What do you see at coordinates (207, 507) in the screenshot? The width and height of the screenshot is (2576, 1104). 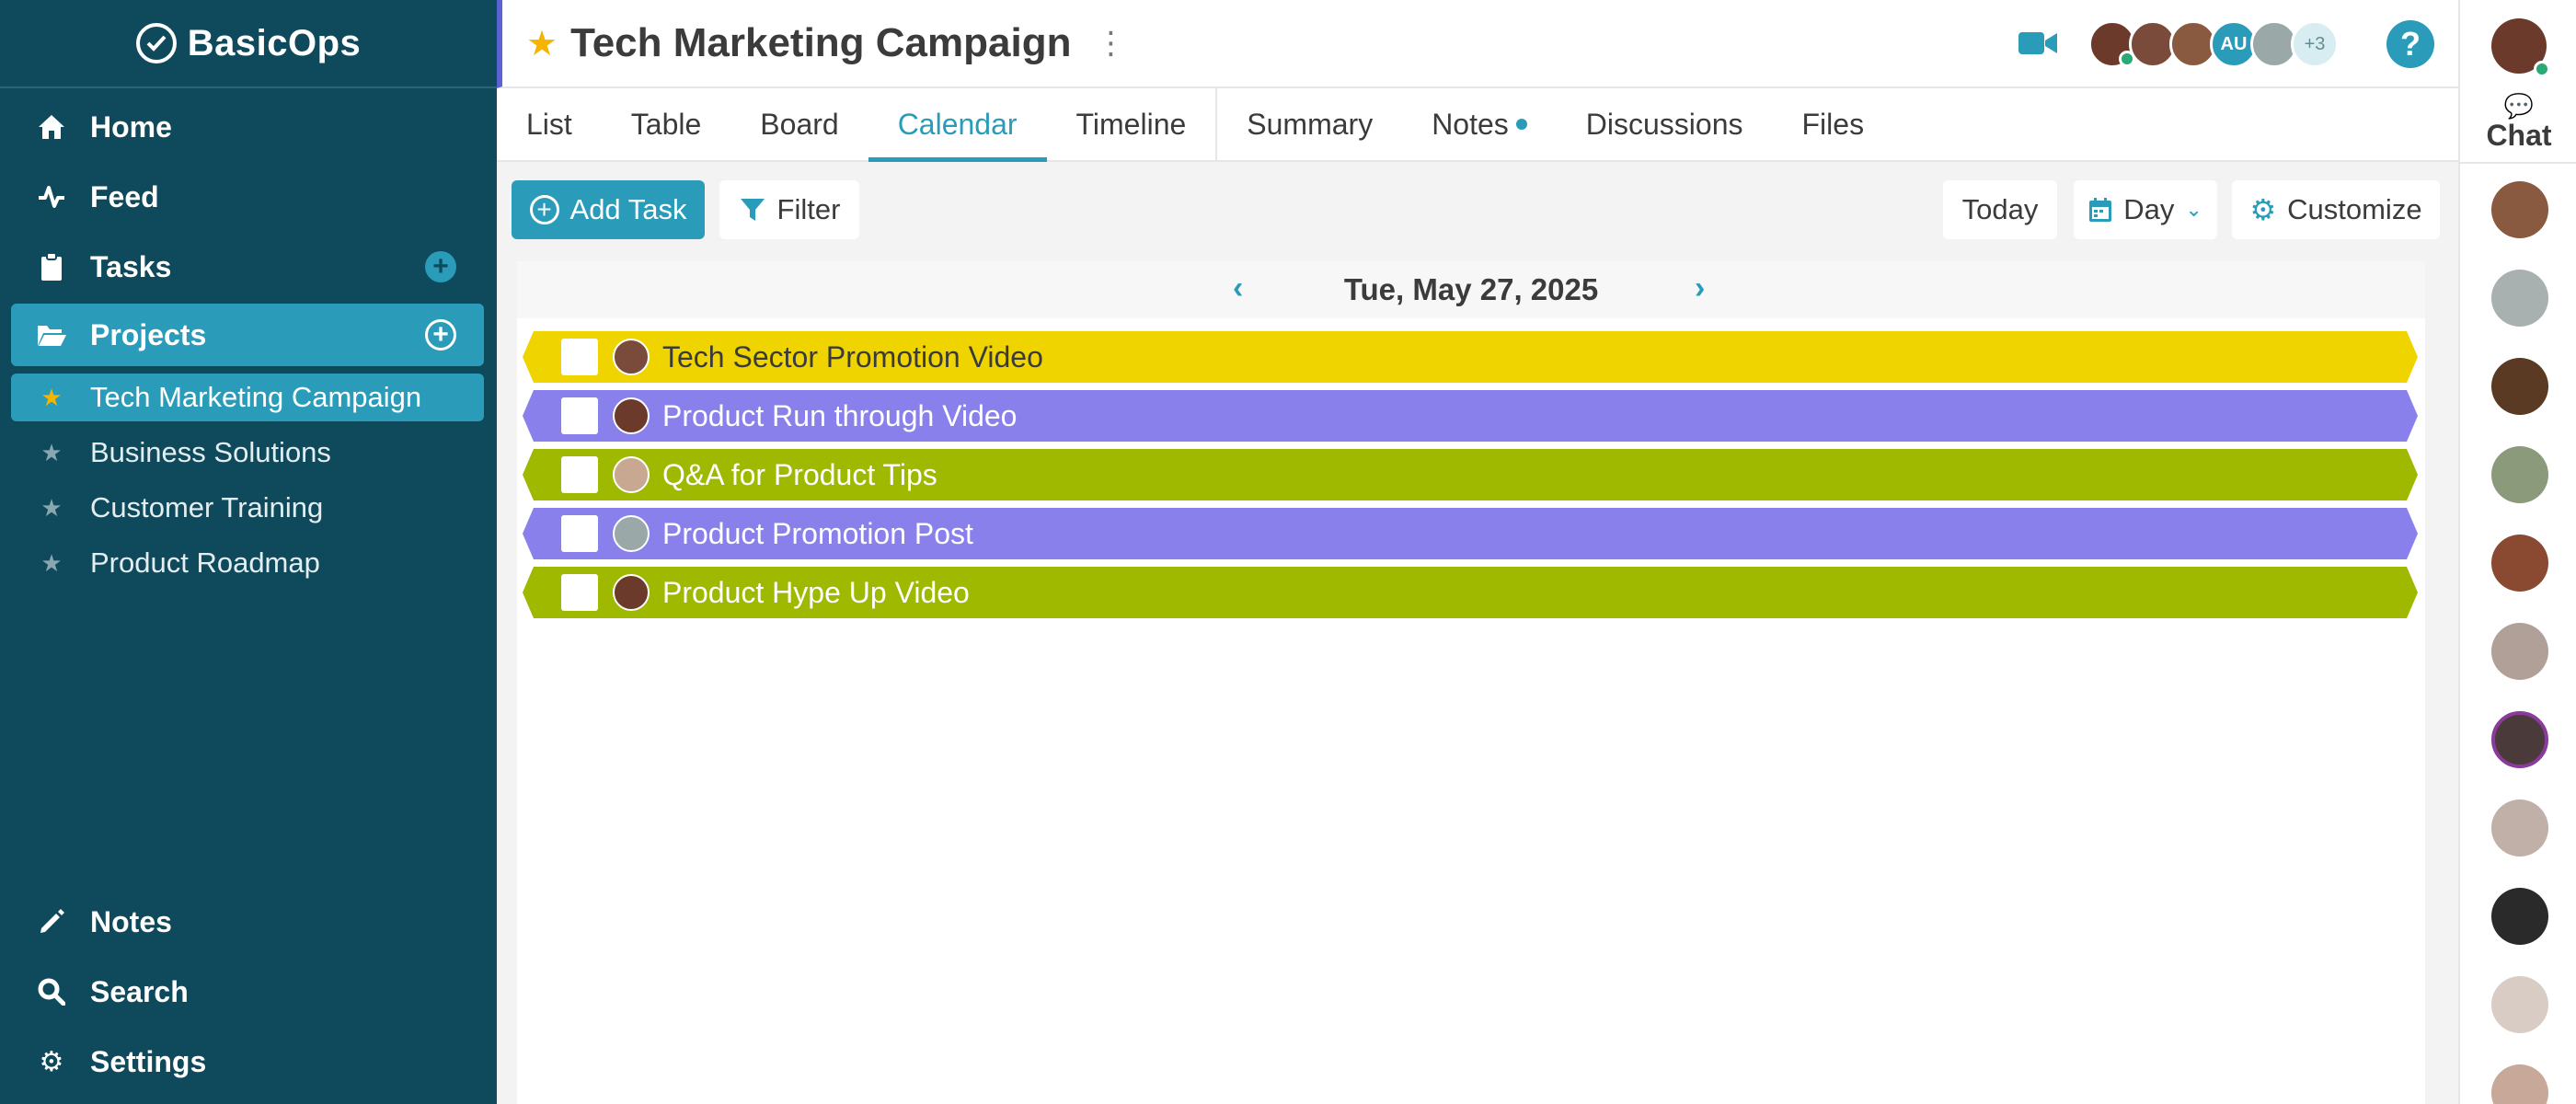 I see `project-label: Customer Training` at bounding box center [207, 507].